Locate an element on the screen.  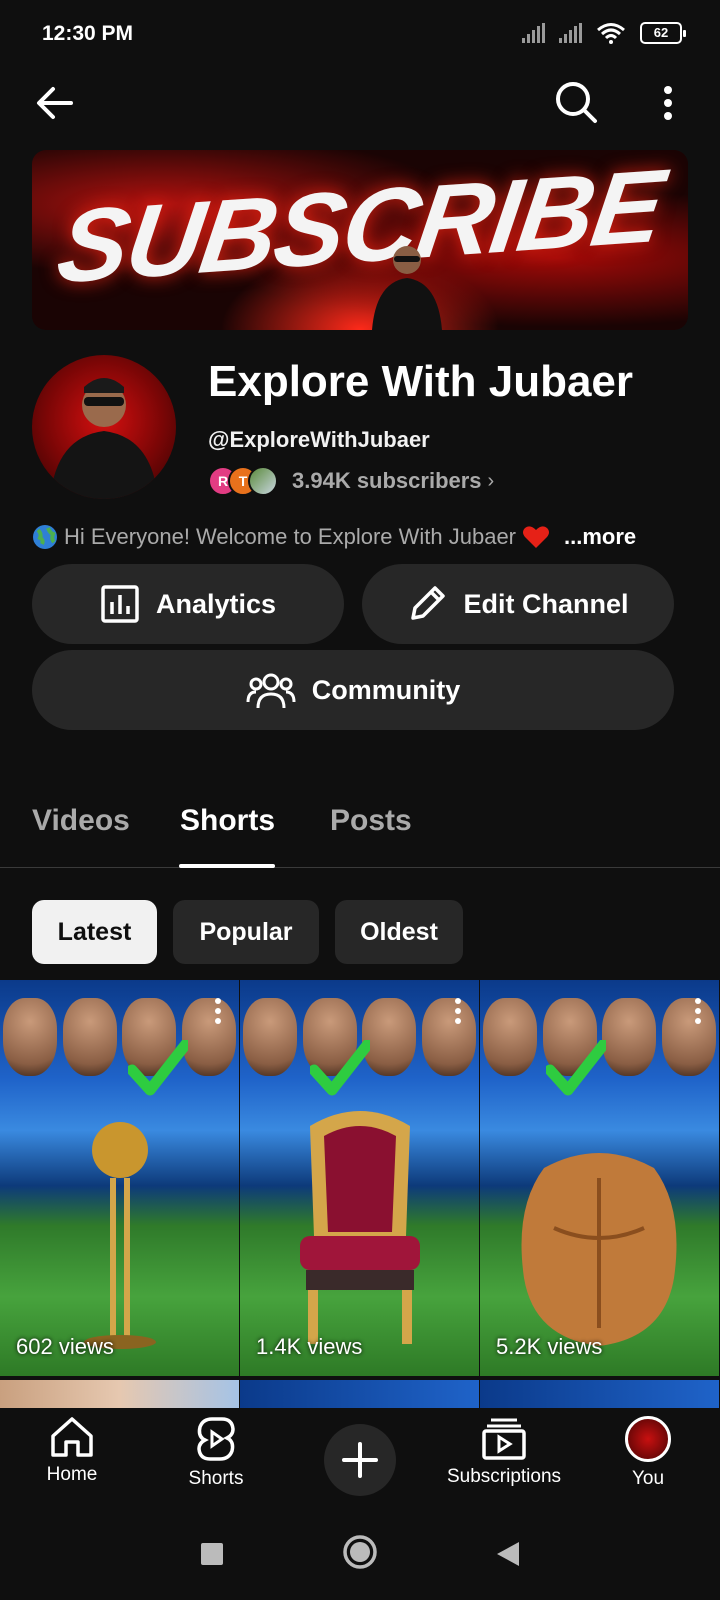
avatar is located at coordinates (648, 1439).